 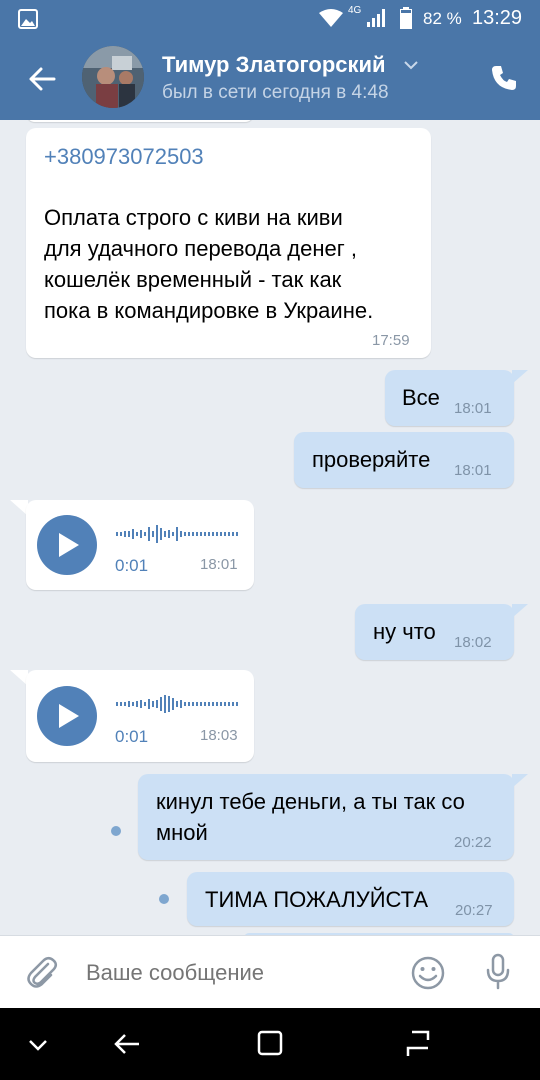 I want to click on last-seen-status: был в сети сегодня в 4:48, so click(x=275, y=92).